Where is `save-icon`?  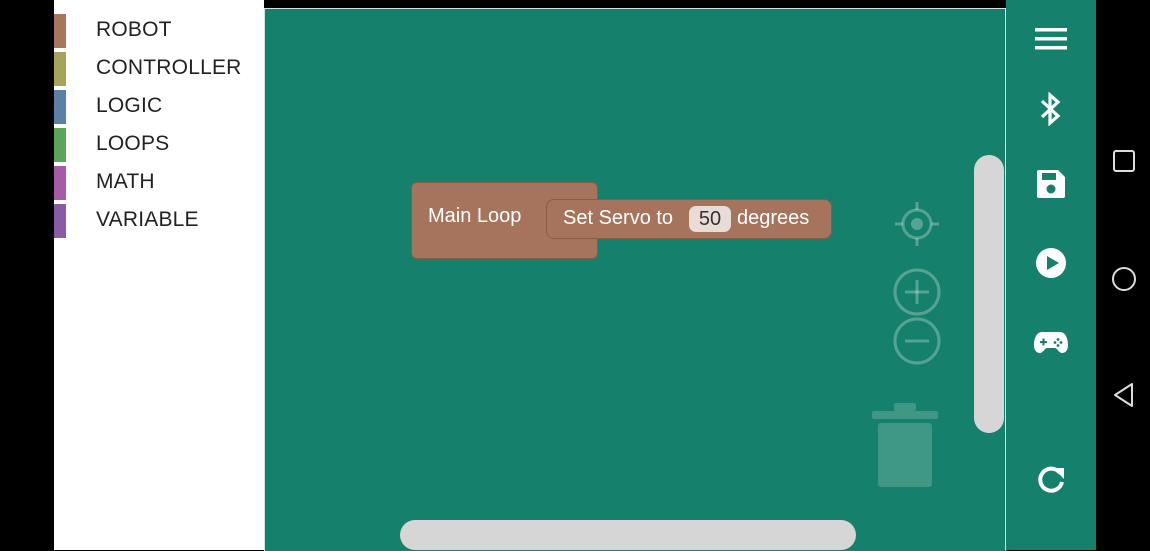
save-icon is located at coordinates (1051, 184).